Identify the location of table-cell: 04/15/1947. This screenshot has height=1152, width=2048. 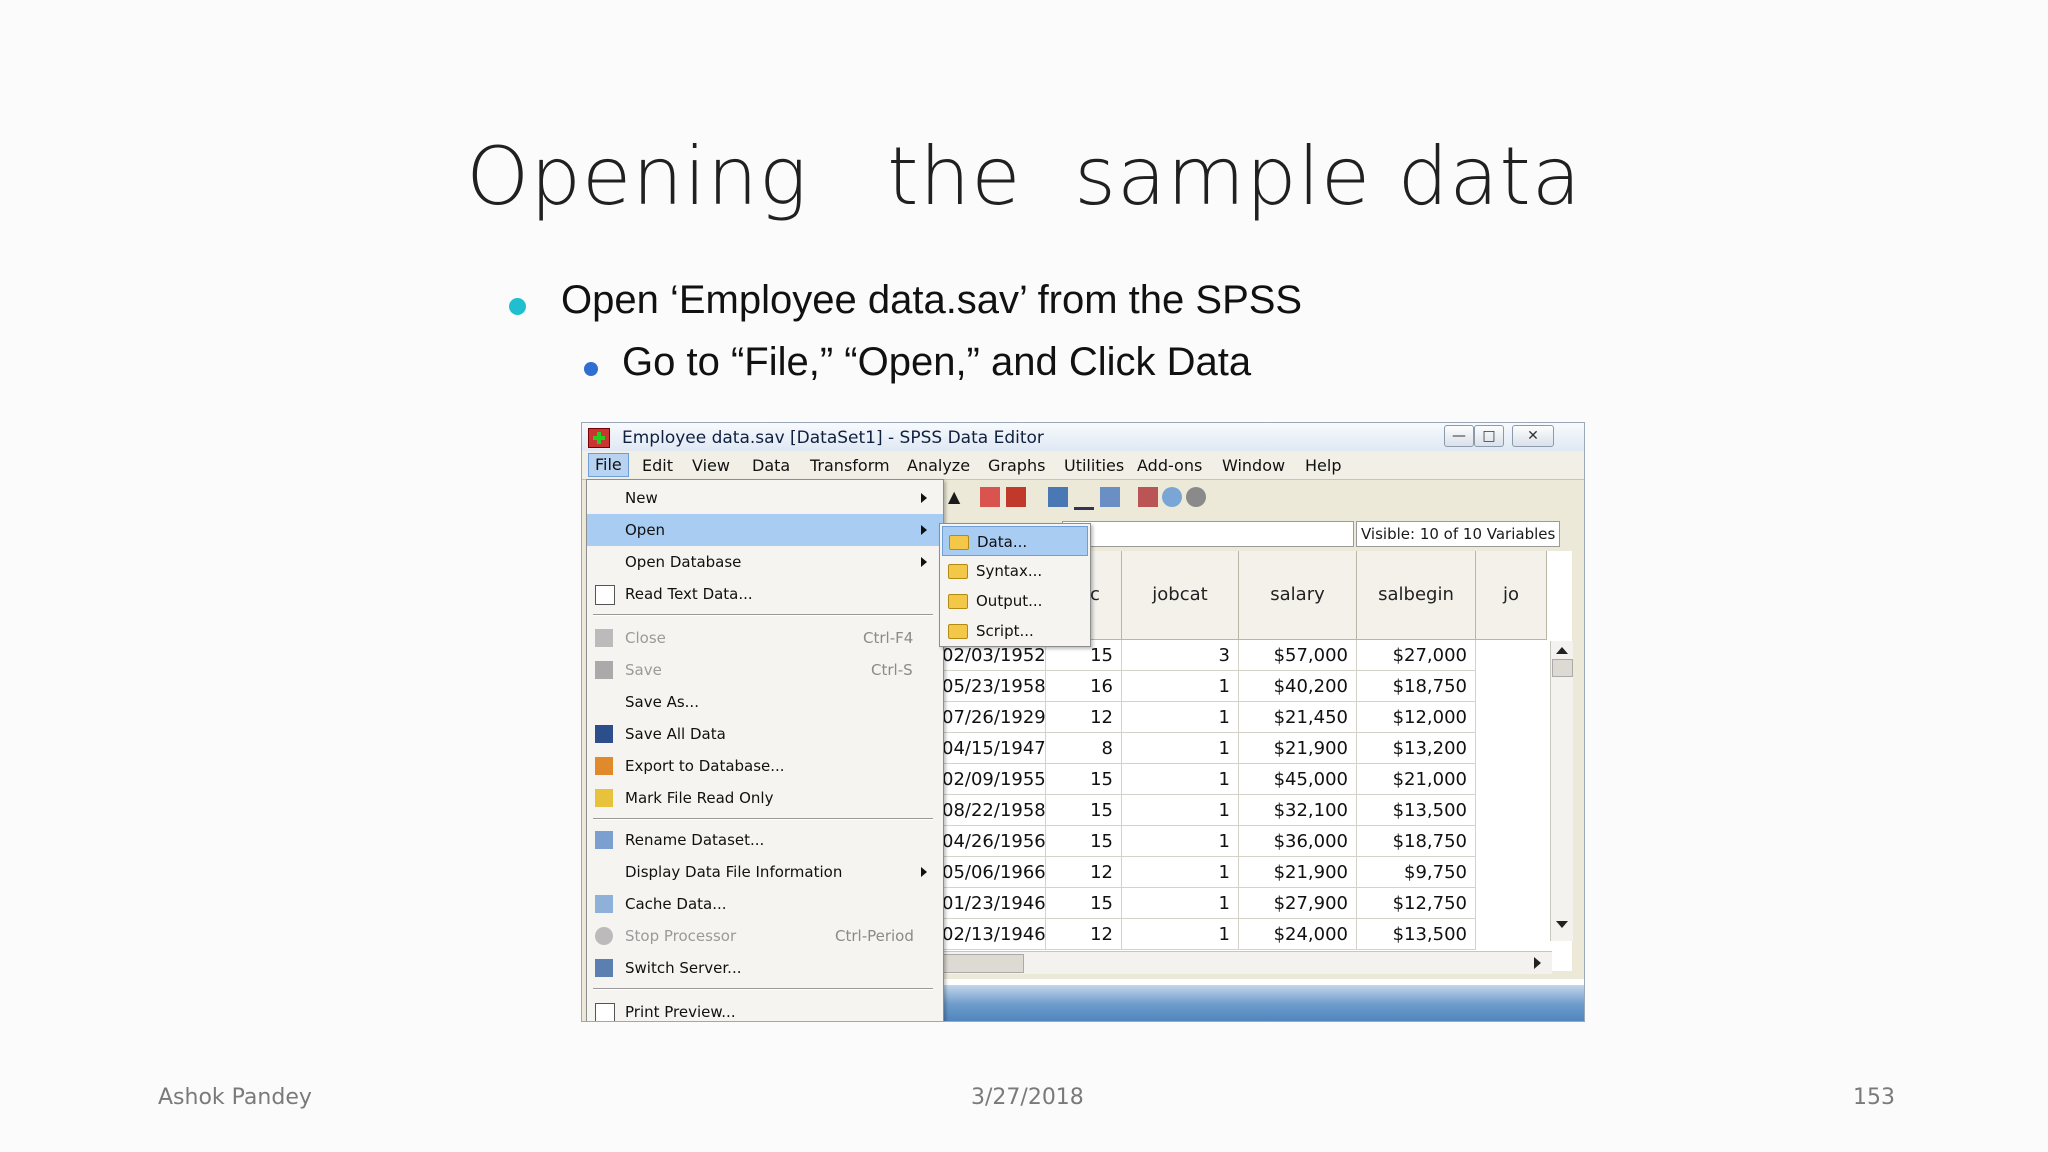
(994, 748).